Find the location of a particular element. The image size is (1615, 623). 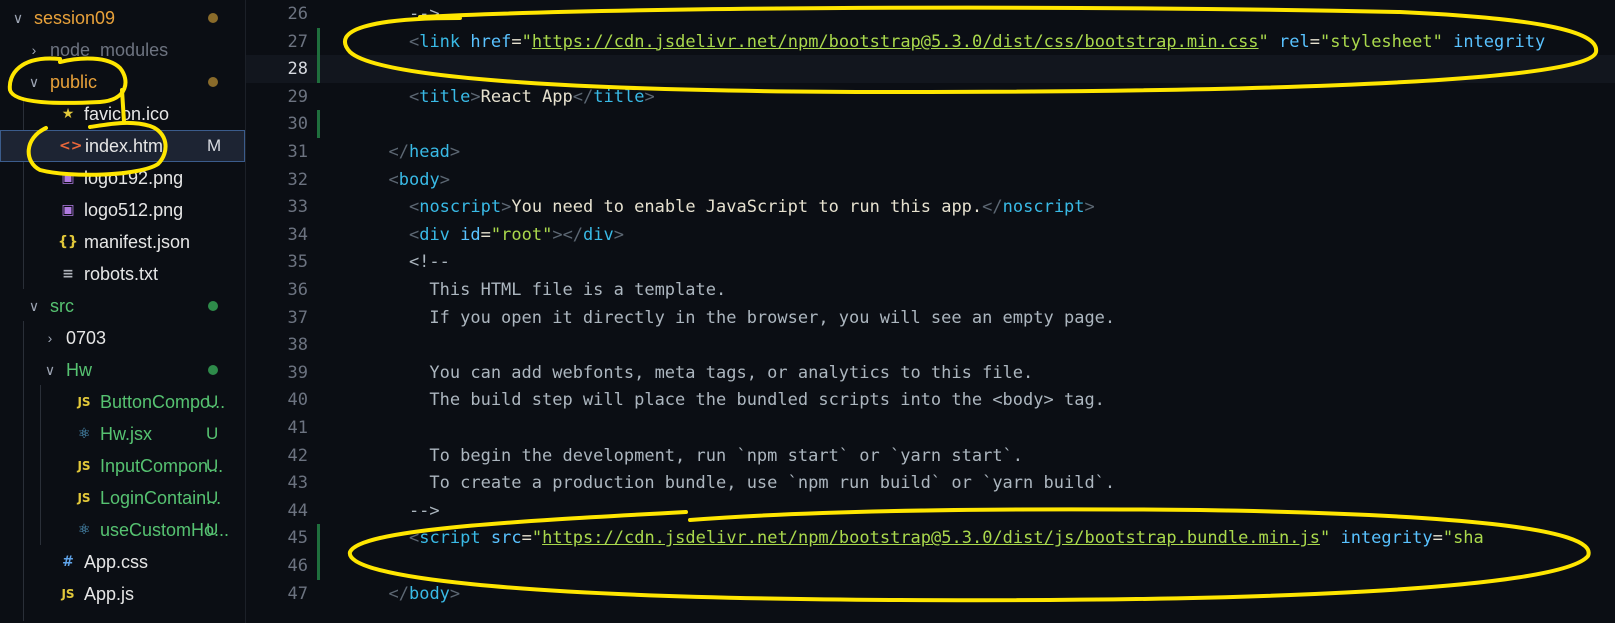

code-line: 41 is located at coordinates (930, 428).